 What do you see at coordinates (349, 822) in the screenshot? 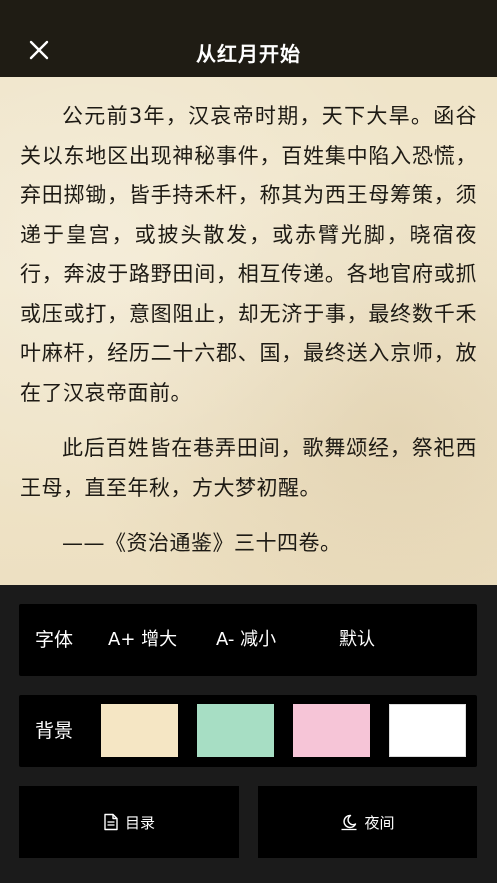
I see `moon-icon` at bounding box center [349, 822].